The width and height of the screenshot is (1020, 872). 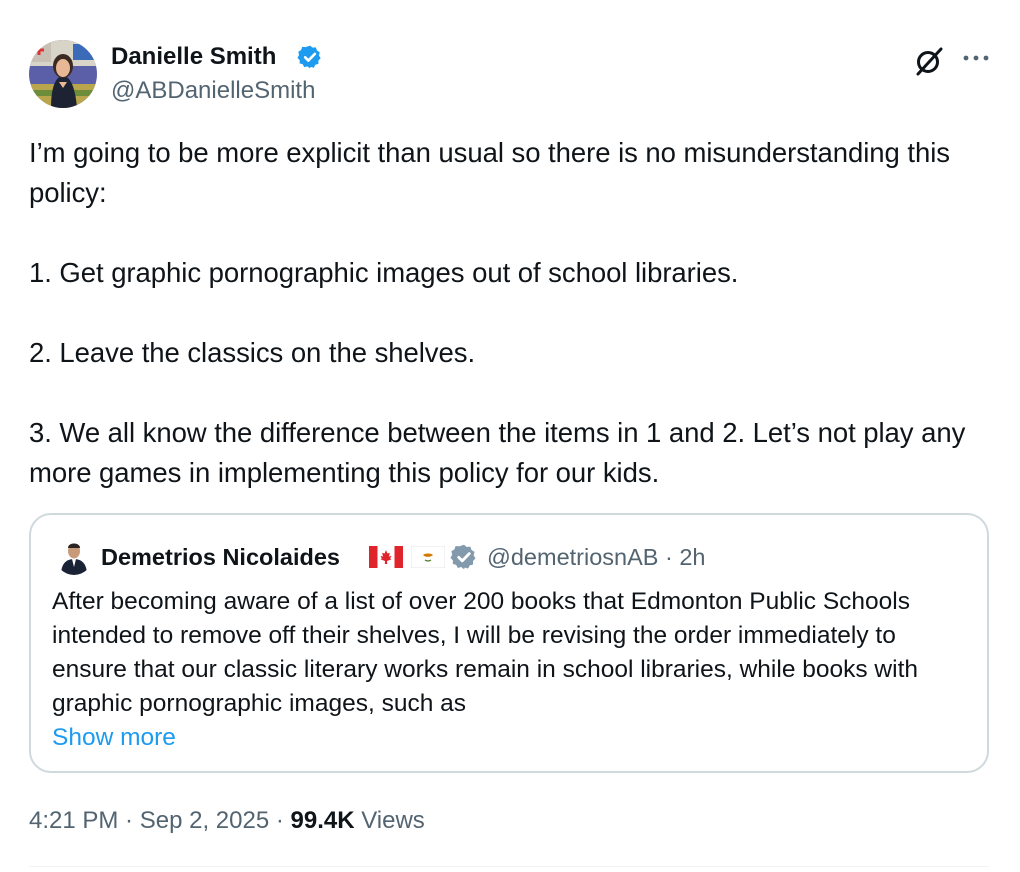 I want to click on tweet-paragraph: 2. Leave the classics on the shelves., so click(x=252, y=352).